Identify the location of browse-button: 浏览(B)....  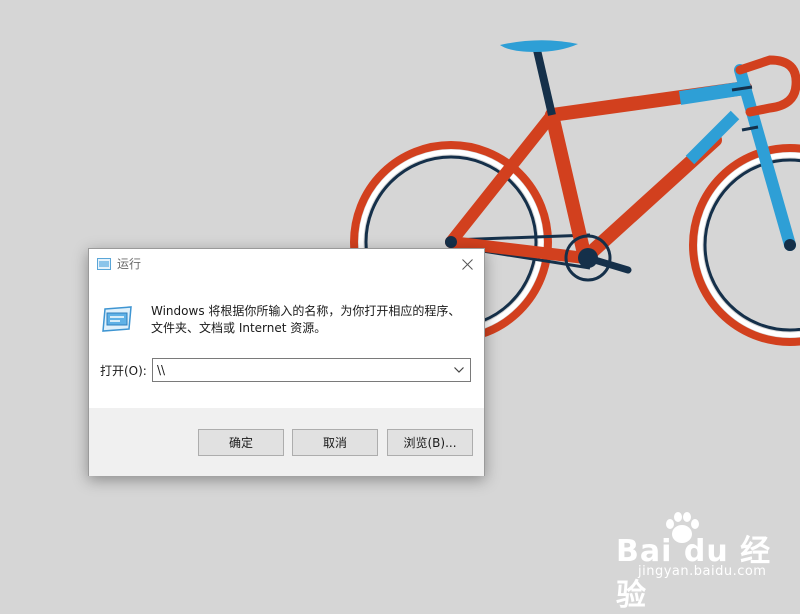
(430, 442).